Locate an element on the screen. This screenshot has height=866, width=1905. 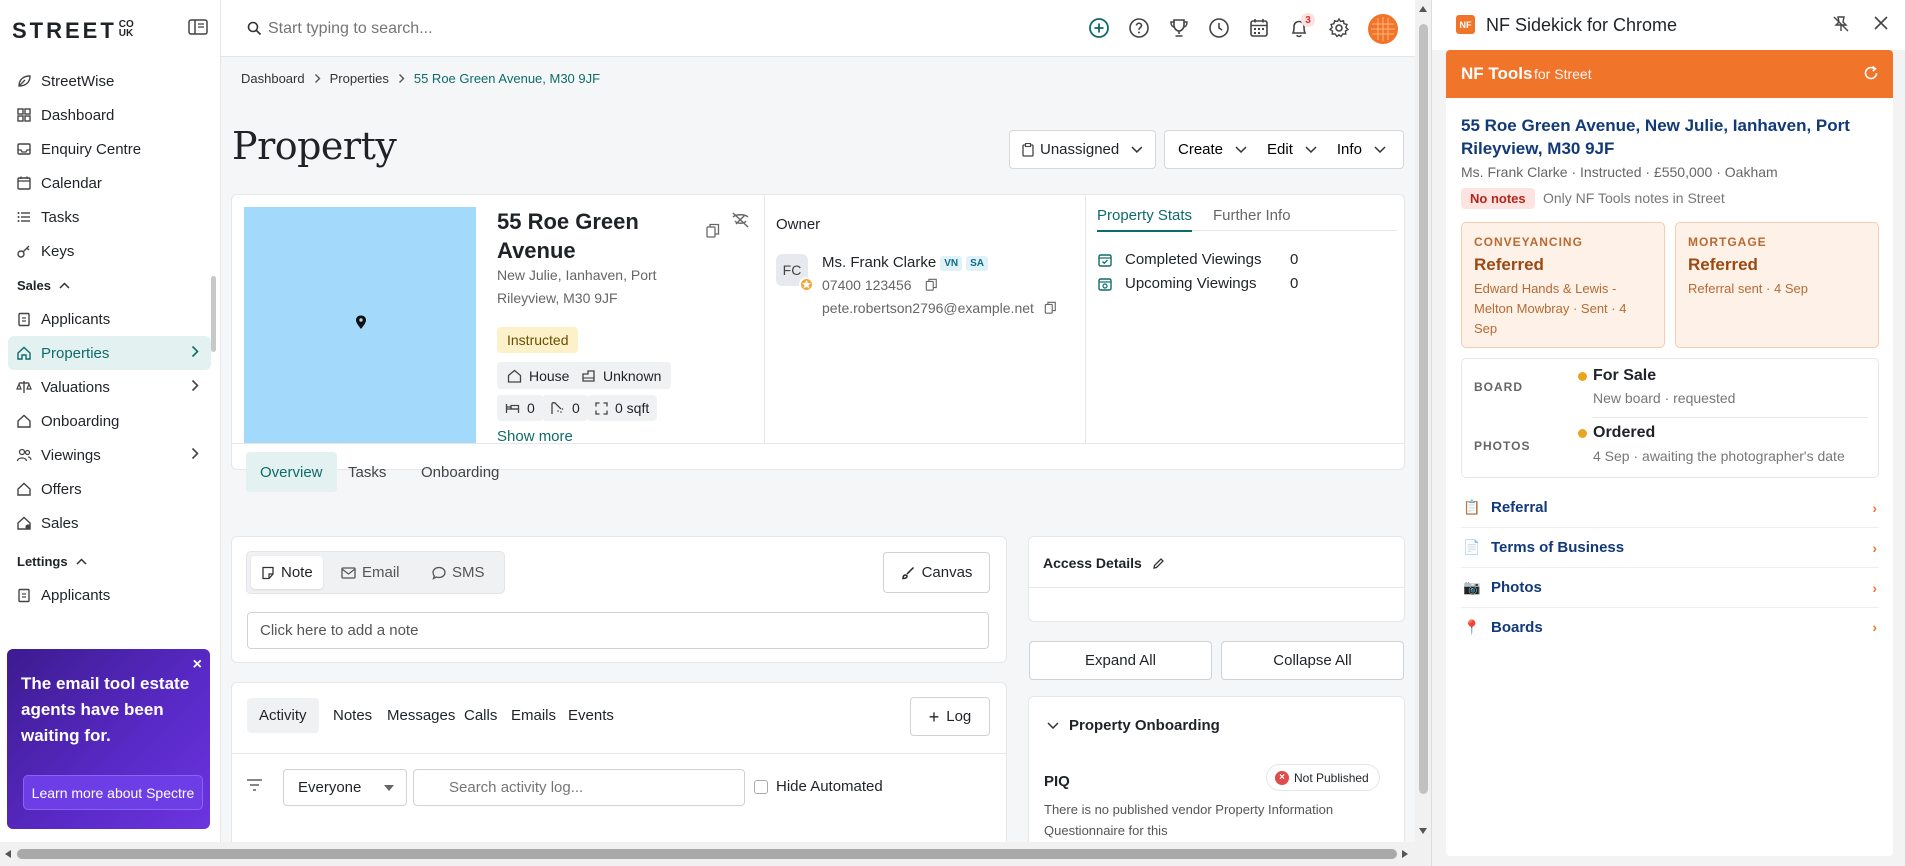
email-tab: Email is located at coordinates (370, 572).